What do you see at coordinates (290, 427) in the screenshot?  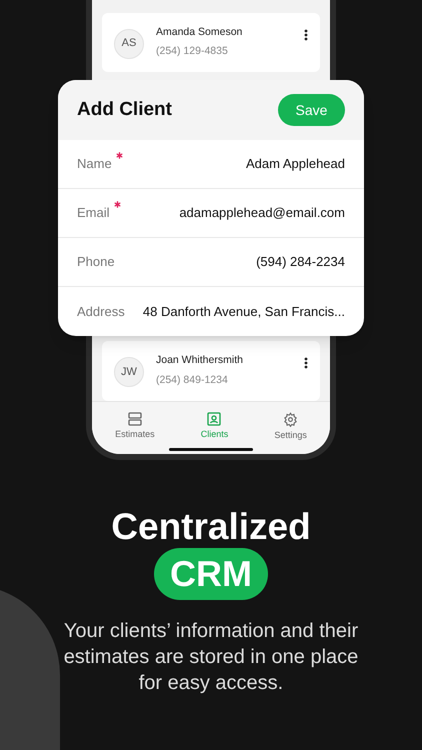 I see `tab: Settings` at bounding box center [290, 427].